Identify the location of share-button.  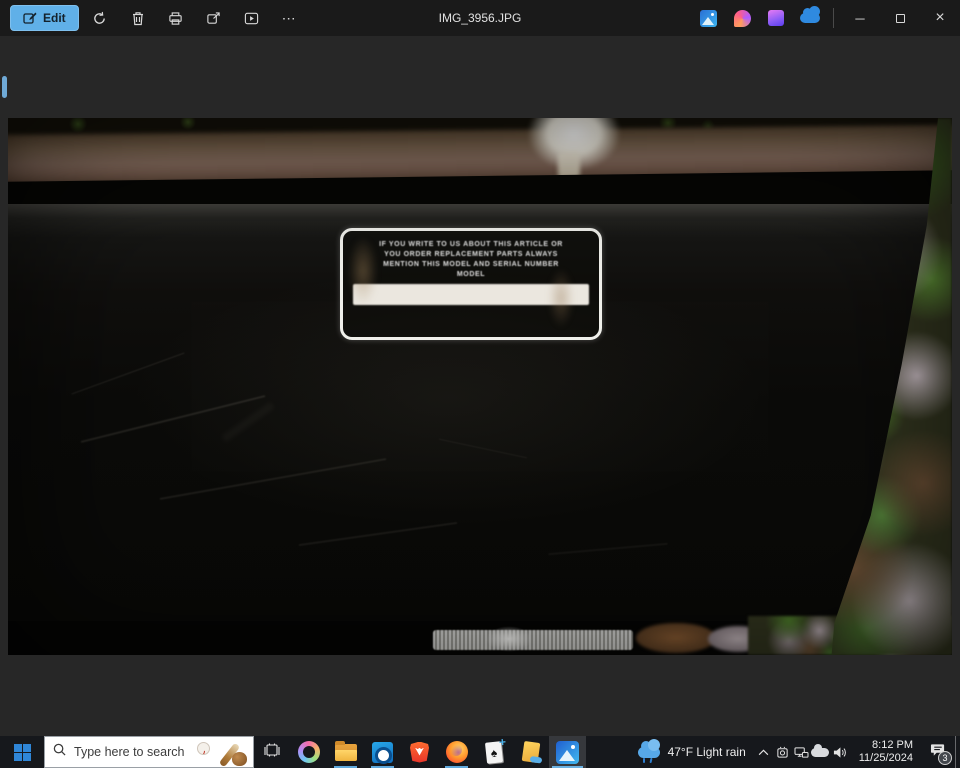
(214, 18).